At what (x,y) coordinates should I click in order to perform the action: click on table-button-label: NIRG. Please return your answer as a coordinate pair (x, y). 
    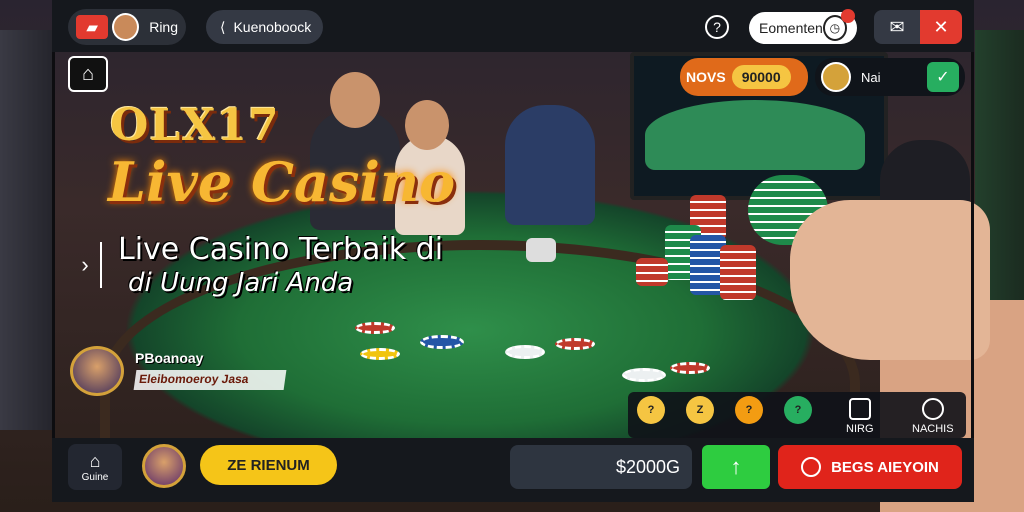
    Looking at the image, I should click on (860, 429).